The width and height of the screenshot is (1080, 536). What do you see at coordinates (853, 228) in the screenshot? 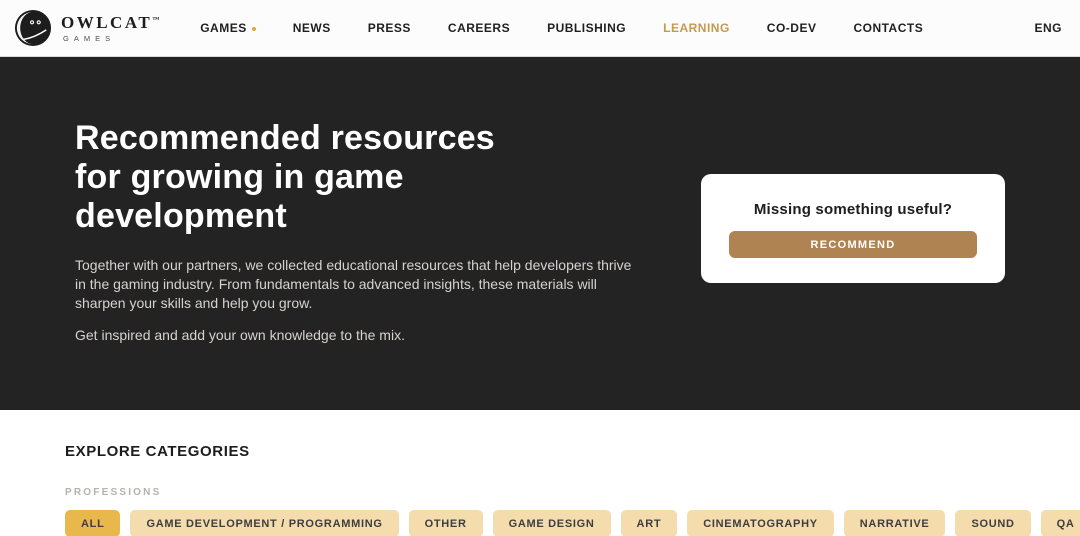
I see `recommend-card: Missing something useful? RECOMMEND` at bounding box center [853, 228].